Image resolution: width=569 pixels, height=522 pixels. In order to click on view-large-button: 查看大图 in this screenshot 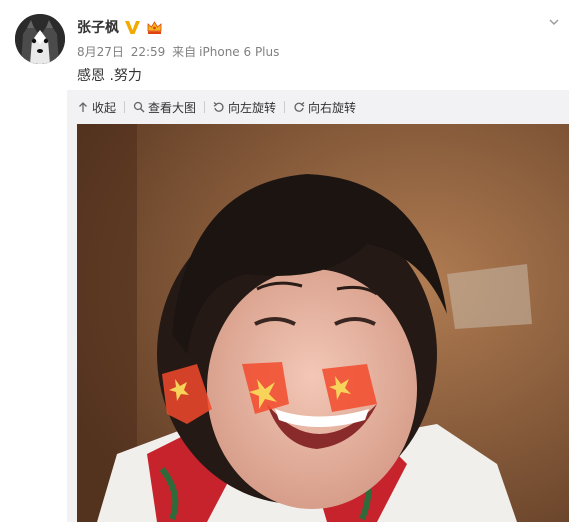, I will do `click(164, 107)`.